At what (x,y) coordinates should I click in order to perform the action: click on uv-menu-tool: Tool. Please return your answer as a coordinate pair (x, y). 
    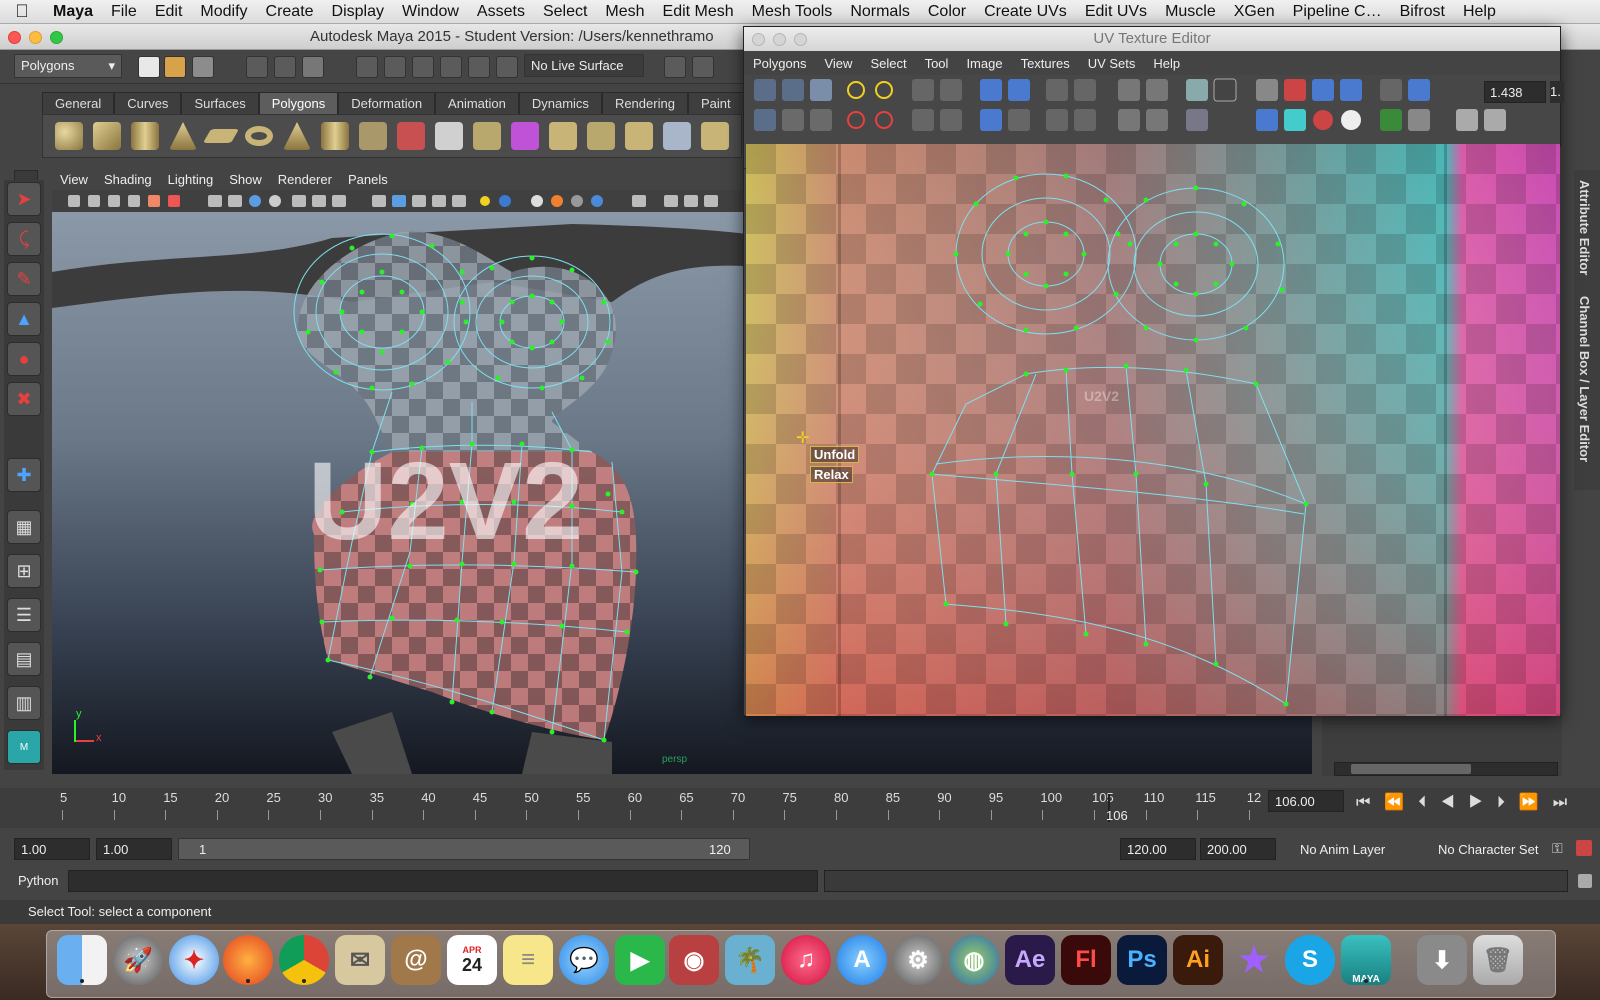
    Looking at the image, I should click on (937, 63).